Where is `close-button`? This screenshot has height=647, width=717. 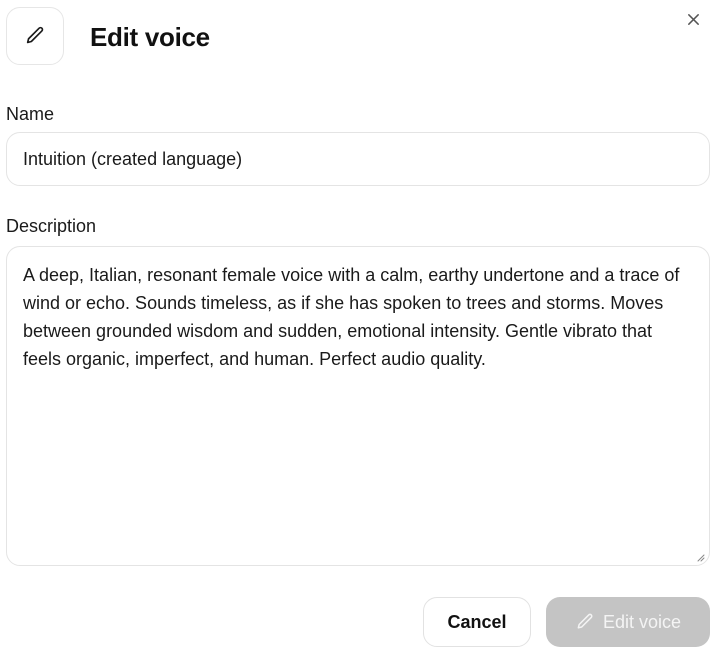 close-button is located at coordinates (693, 19).